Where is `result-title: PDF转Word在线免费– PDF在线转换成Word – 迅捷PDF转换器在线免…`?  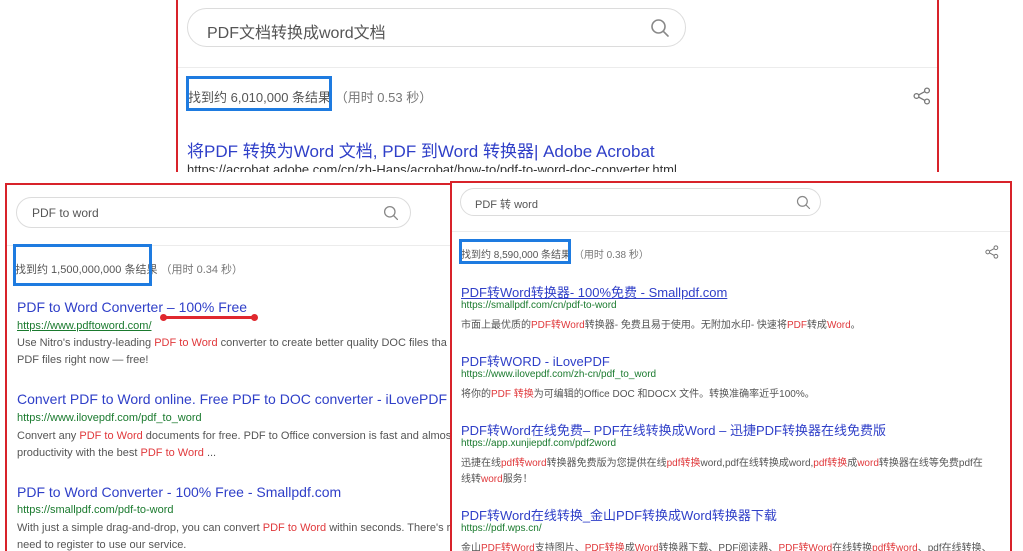 result-title: PDF转Word在线免费– PDF在线转换成Word – 迅捷PDF转换器在线免… is located at coordinates (673, 429).